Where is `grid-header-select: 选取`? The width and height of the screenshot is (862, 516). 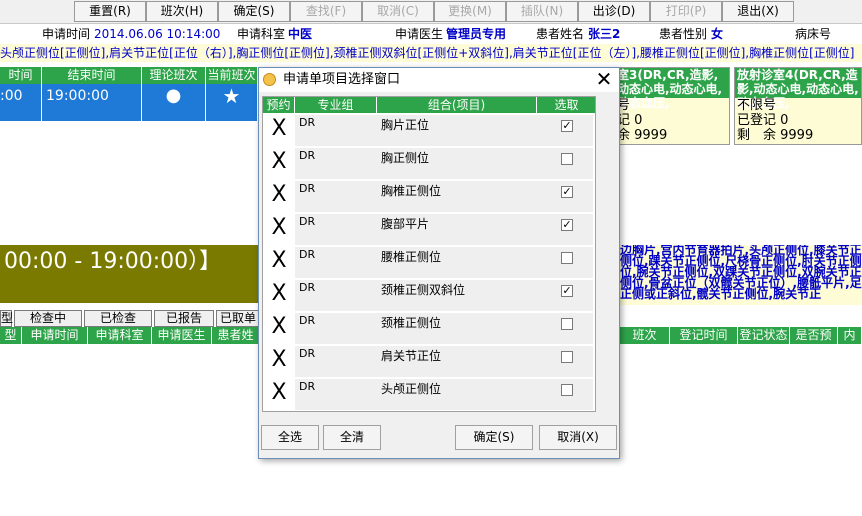
grid-header-select: 选取 is located at coordinates (566, 105).